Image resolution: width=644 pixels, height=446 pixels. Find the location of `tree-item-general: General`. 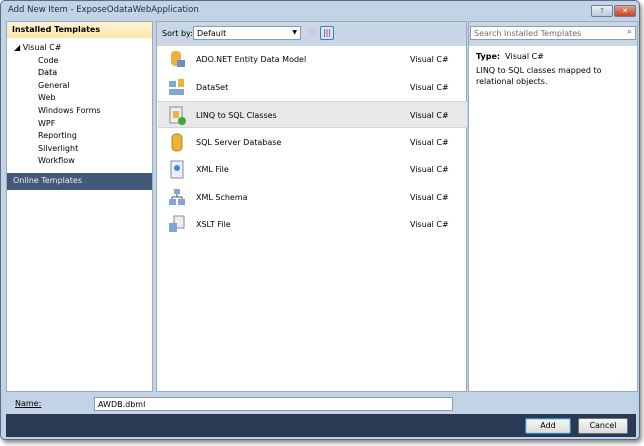

tree-item-general: General is located at coordinates (79, 86).